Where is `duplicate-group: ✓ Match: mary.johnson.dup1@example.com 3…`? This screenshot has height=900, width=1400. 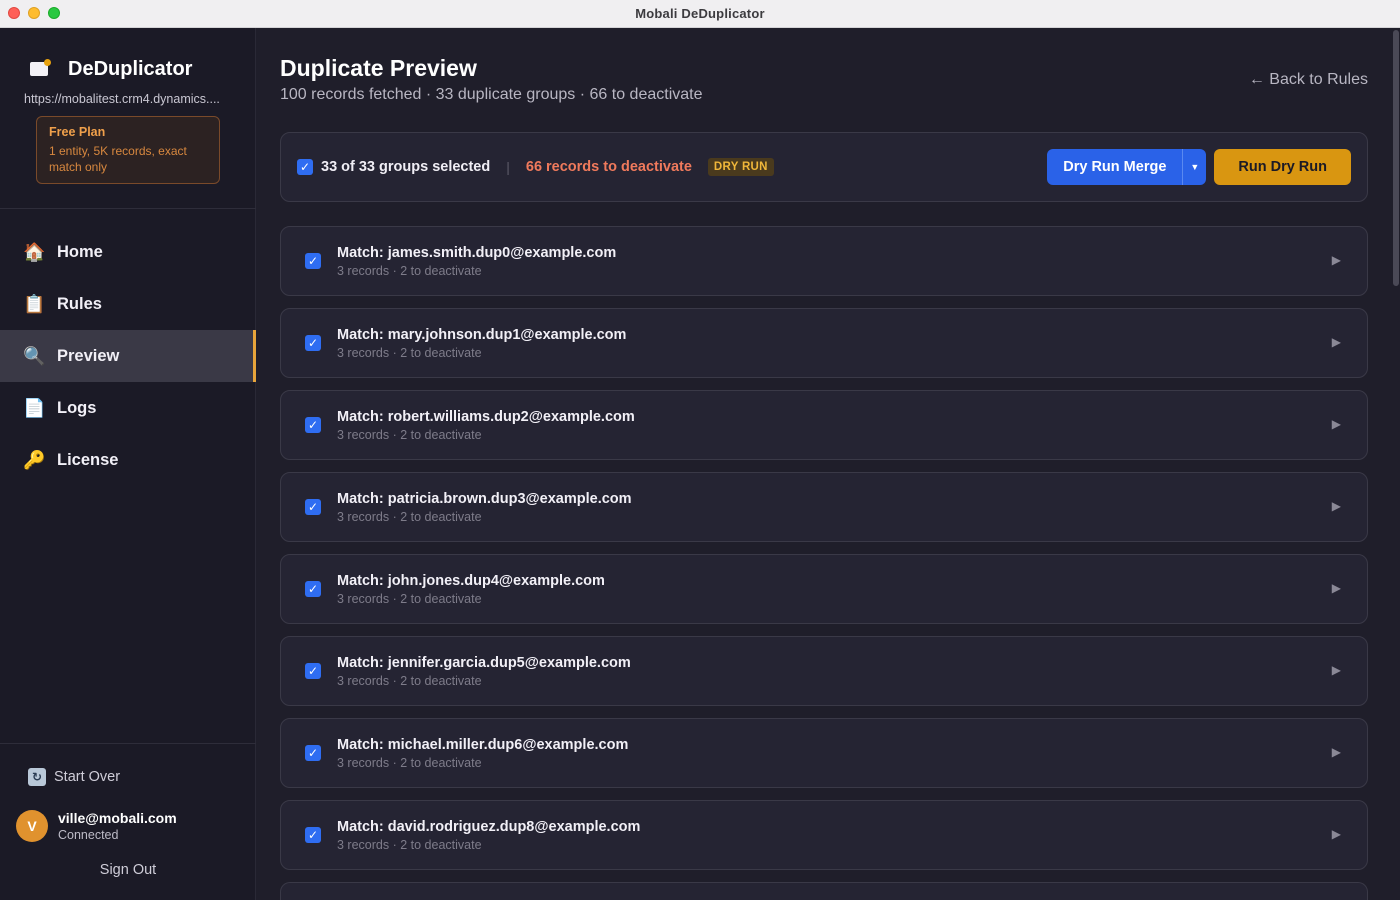
duplicate-group: ✓ Match: mary.johnson.dup1@example.com 3… is located at coordinates (824, 343).